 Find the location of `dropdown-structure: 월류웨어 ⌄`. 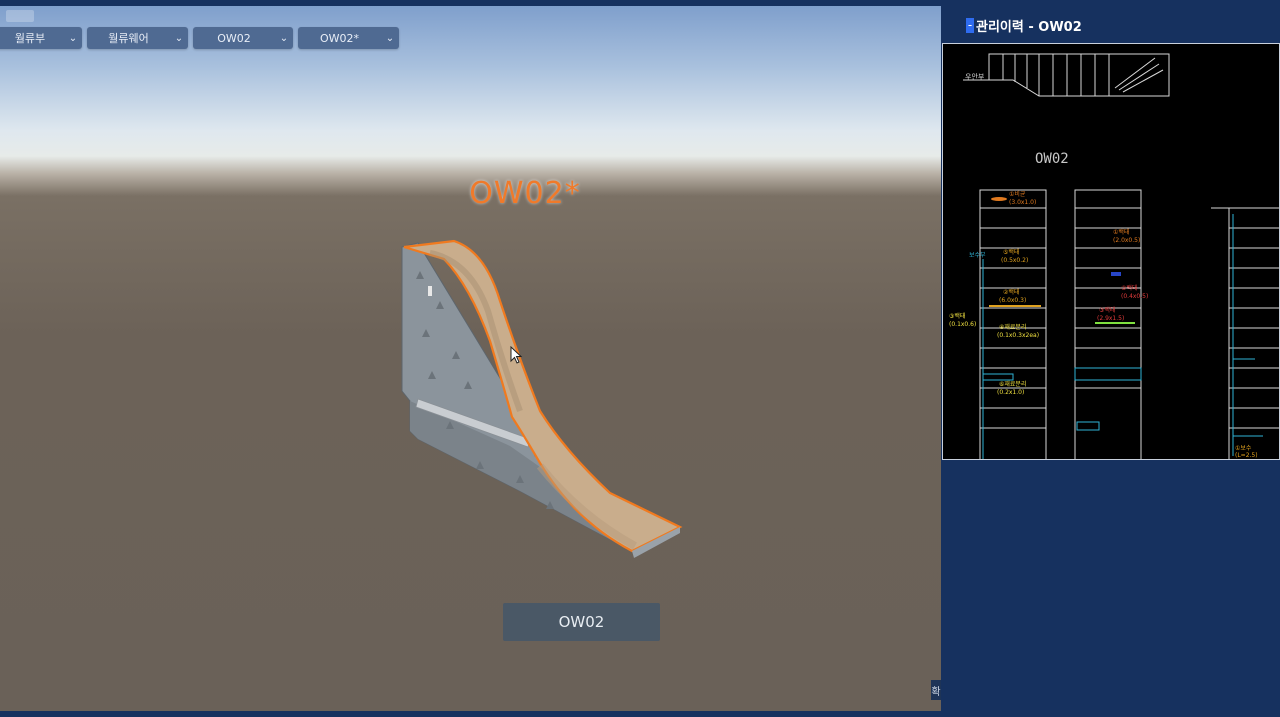

dropdown-structure: 월류웨어 ⌄ is located at coordinates (137, 38).